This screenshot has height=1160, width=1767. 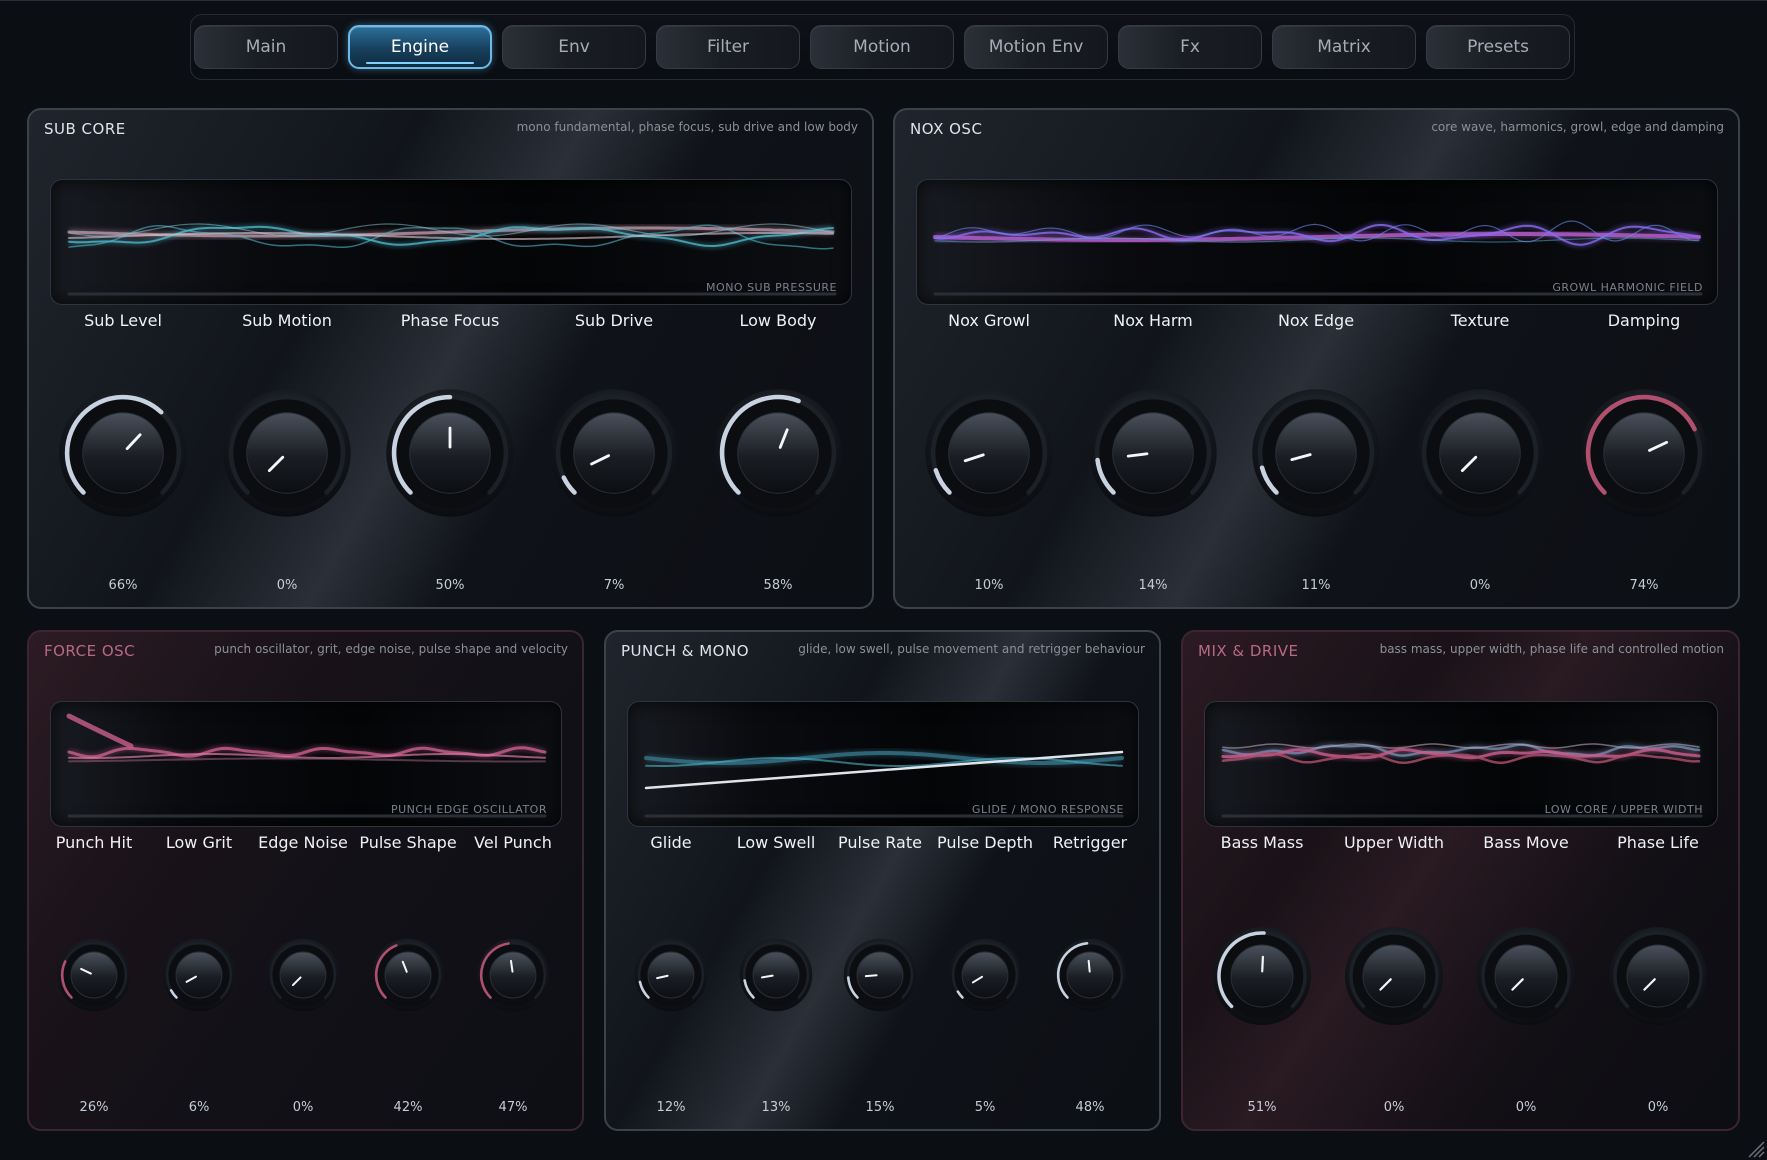 What do you see at coordinates (1153, 320) in the screenshot?
I see `knob-label: Nox Harm` at bounding box center [1153, 320].